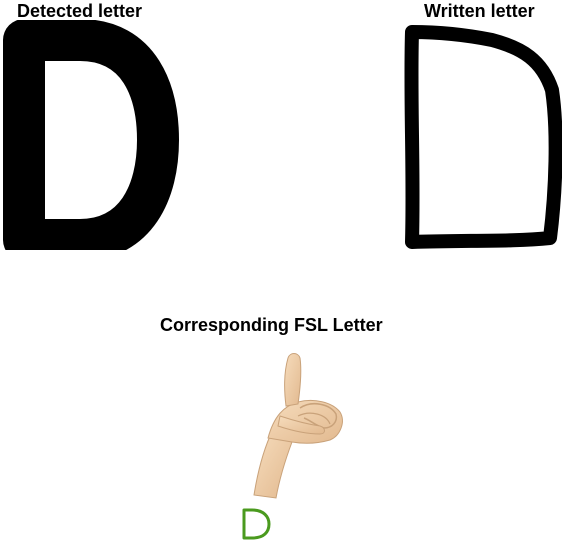 The height and width of the screenshot is (545, 580). I want to click on written-letter-label: Written letter, so click(479, 11).